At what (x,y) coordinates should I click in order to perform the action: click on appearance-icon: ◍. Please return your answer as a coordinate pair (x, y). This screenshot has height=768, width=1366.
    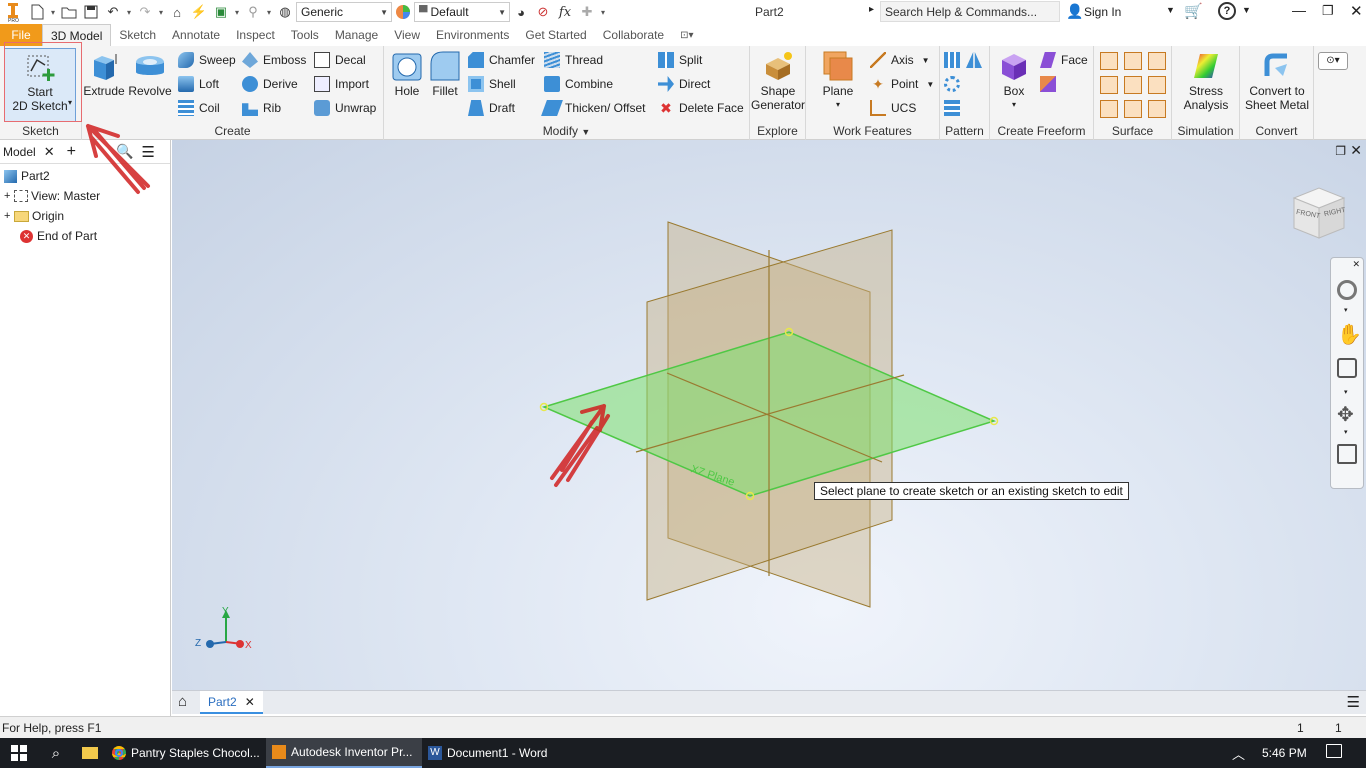
    Looking at the image, I should click on (285, 12).